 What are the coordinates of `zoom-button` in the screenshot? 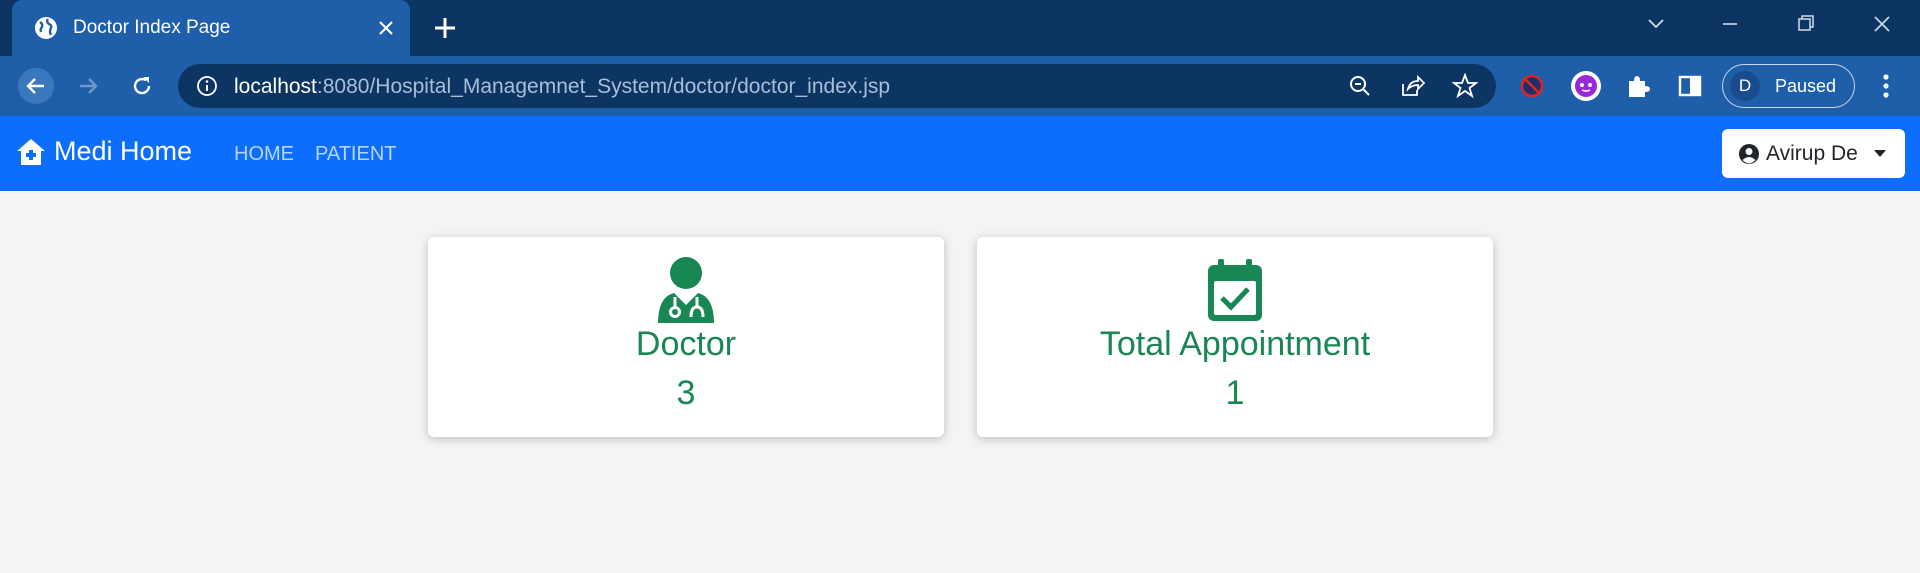 It's located at (1360, 86).